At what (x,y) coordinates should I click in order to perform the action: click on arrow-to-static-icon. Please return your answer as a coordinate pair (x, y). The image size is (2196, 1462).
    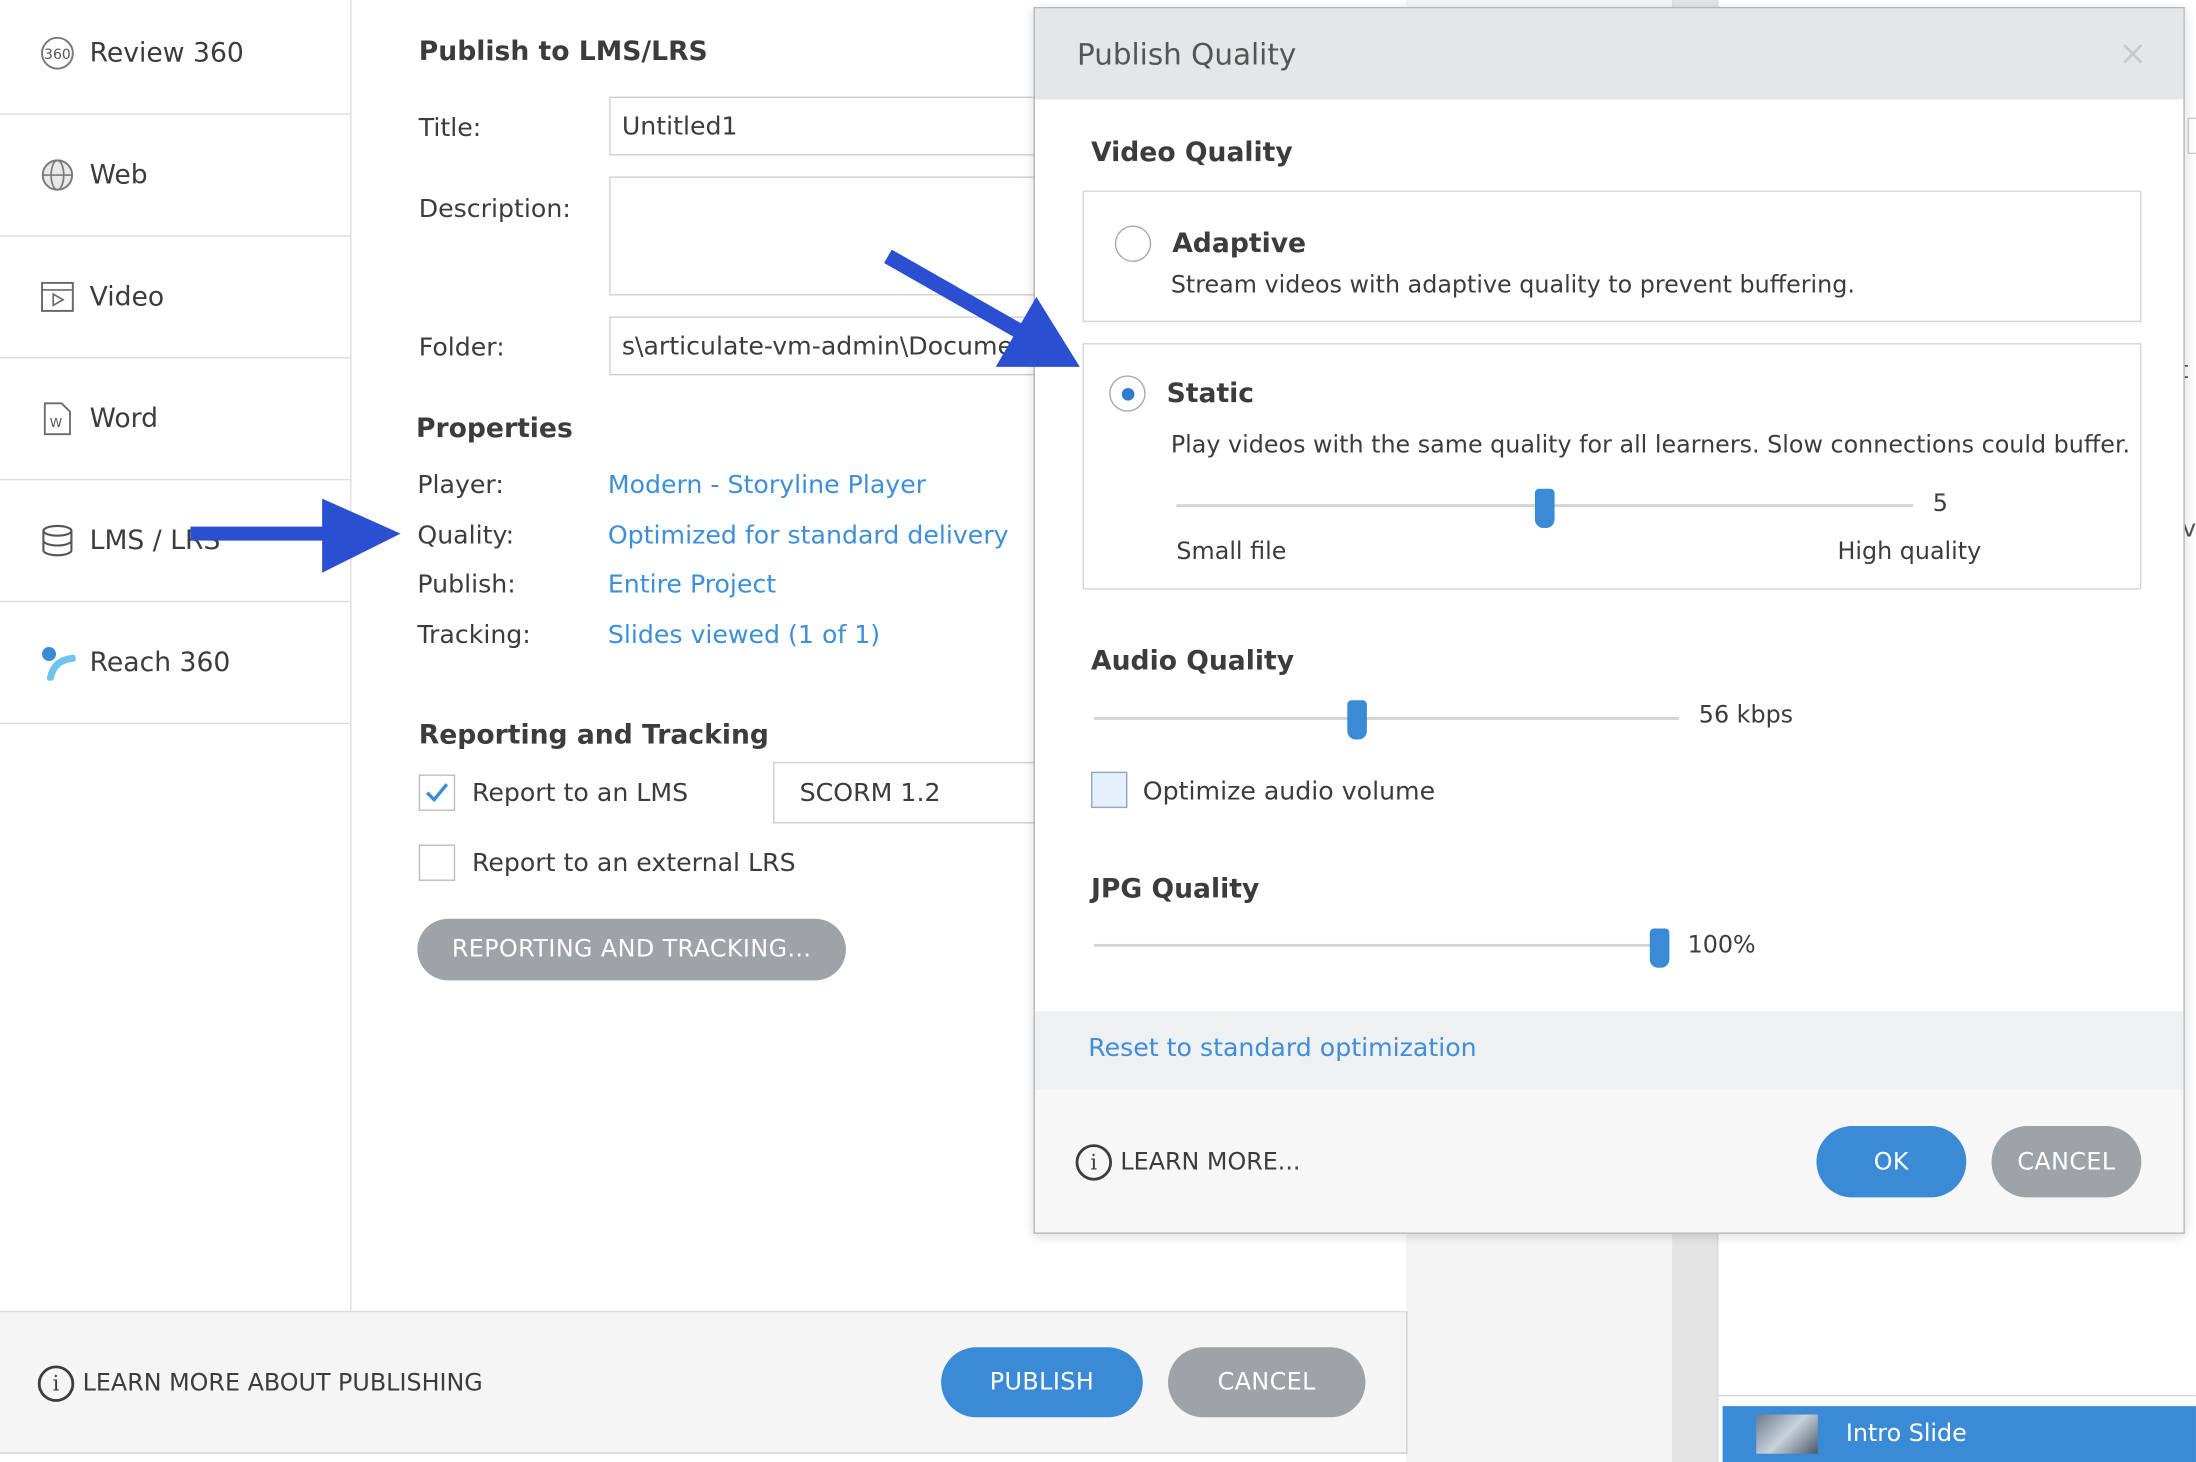
    Looking at the image, I should click on (982, 308).